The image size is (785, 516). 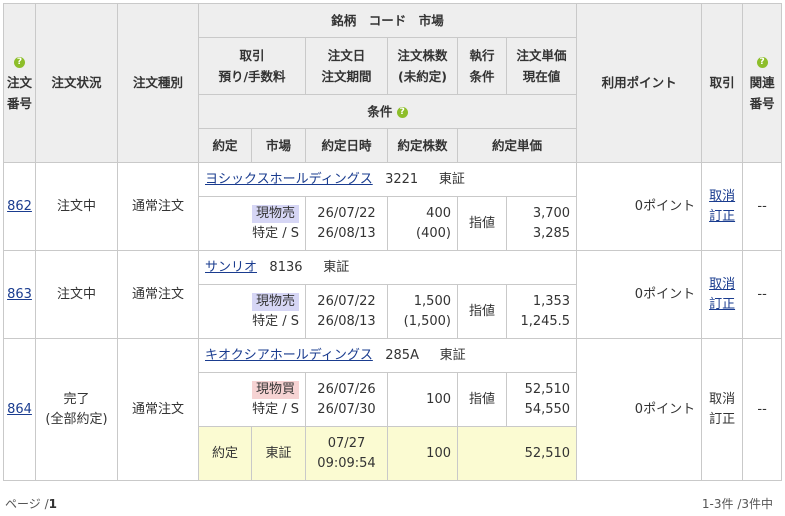 What do you see at coordinates (541, 223) in the screenshot?
I see `price-cell: 3,700 3,285` at bounding box center [541, 223].